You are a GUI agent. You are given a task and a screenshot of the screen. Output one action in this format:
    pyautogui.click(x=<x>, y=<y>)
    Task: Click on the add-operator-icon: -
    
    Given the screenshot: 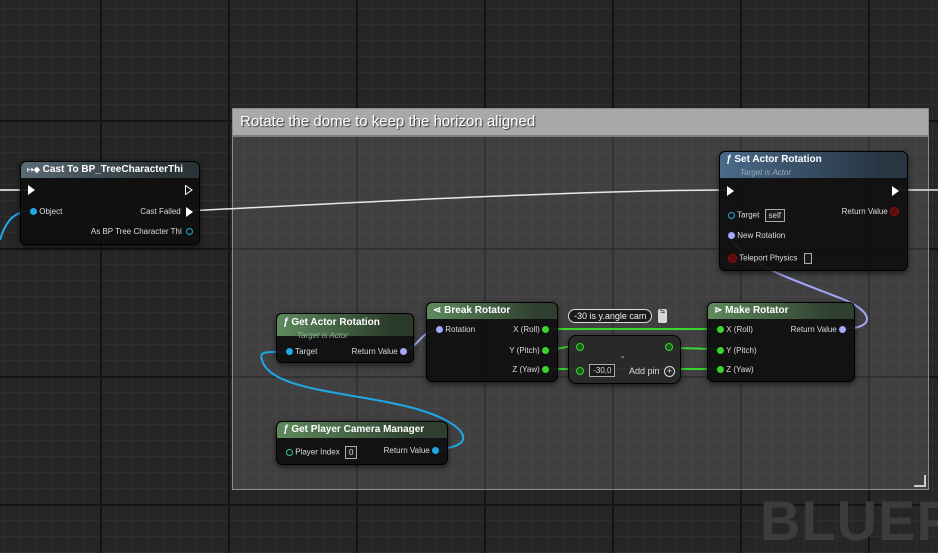 What is the action you would take?
    pyautogui.click(x=623, y=357)
    